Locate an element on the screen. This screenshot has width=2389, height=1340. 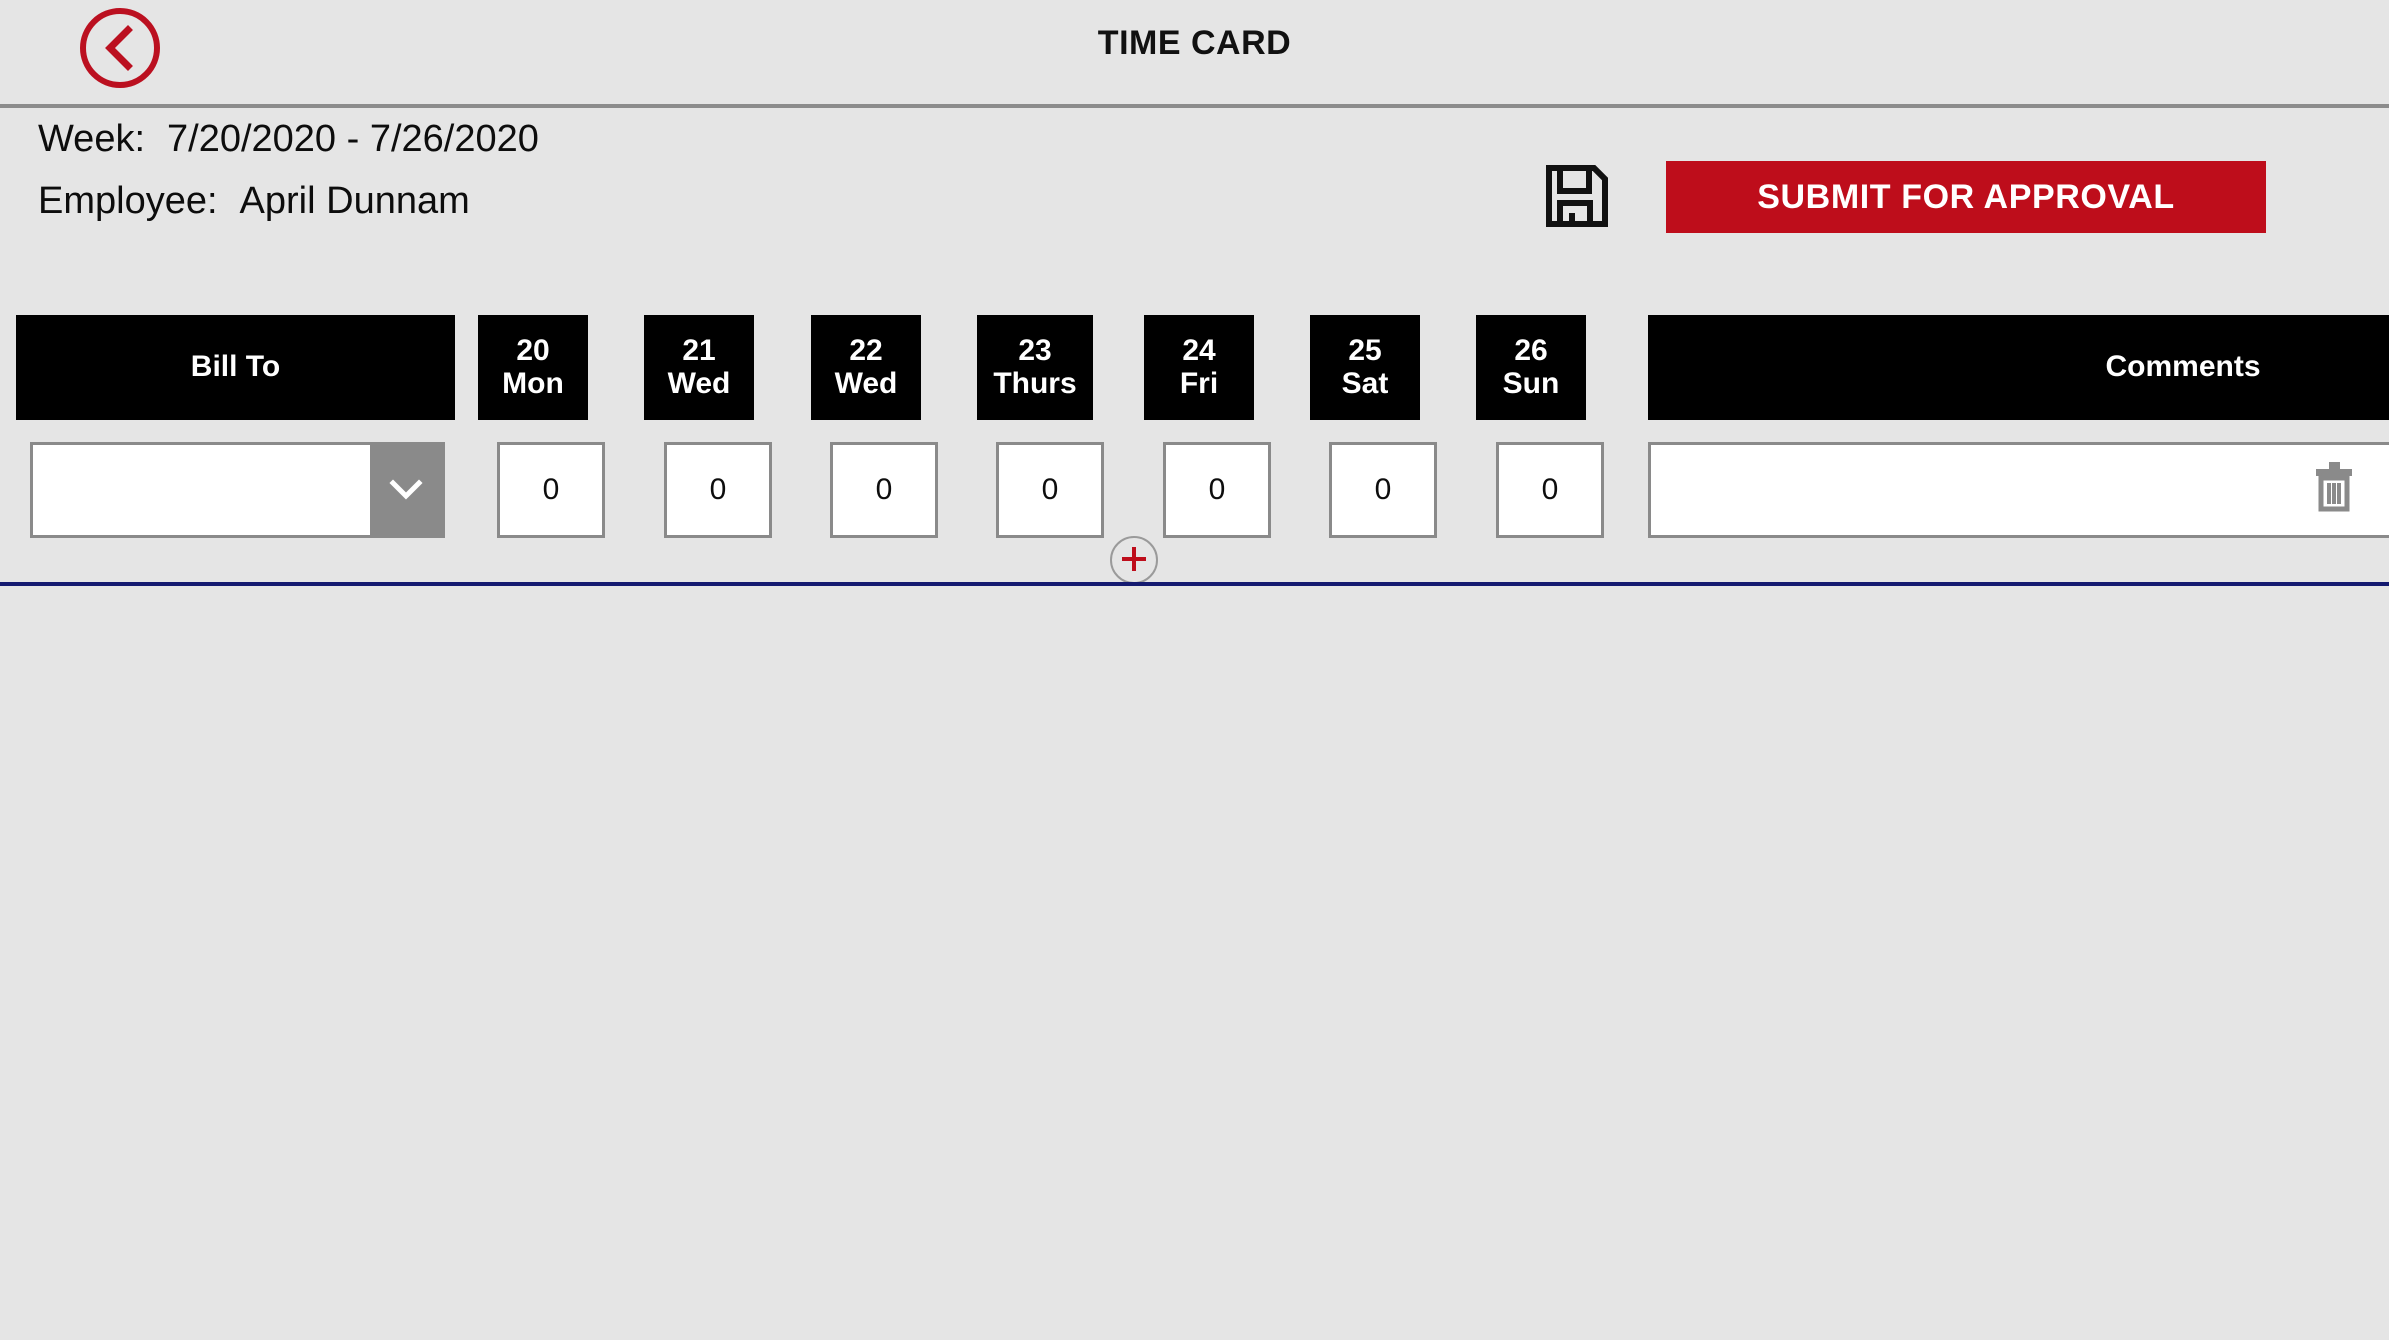
employee-row: Employee: April Dunnam is located at coordinates (288, 211).